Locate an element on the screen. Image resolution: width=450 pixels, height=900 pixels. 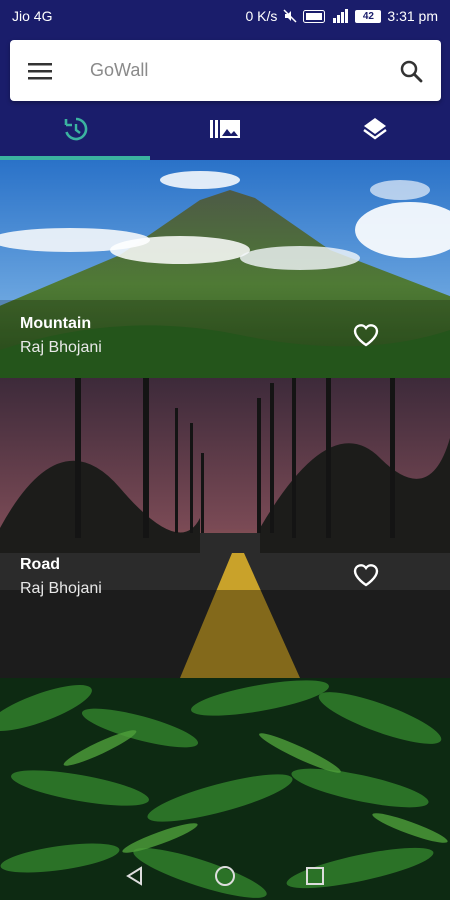
gallery-icon is located at coordinates (225, 131).